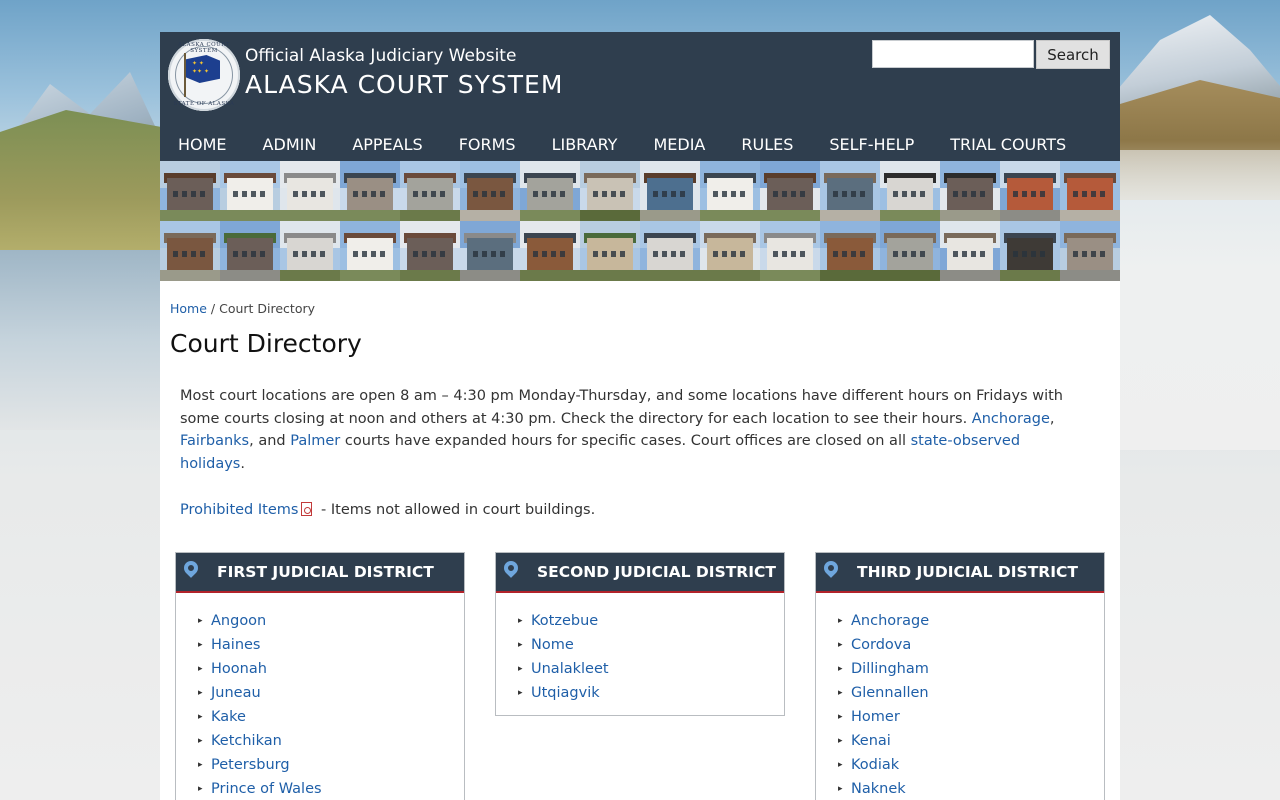 Image resolution: width=1280 pixels, height=800 pixels. Describe the element at coordinates (878, 789) in the screenshot. I see `court-link-naknek: Naknek` at that location.